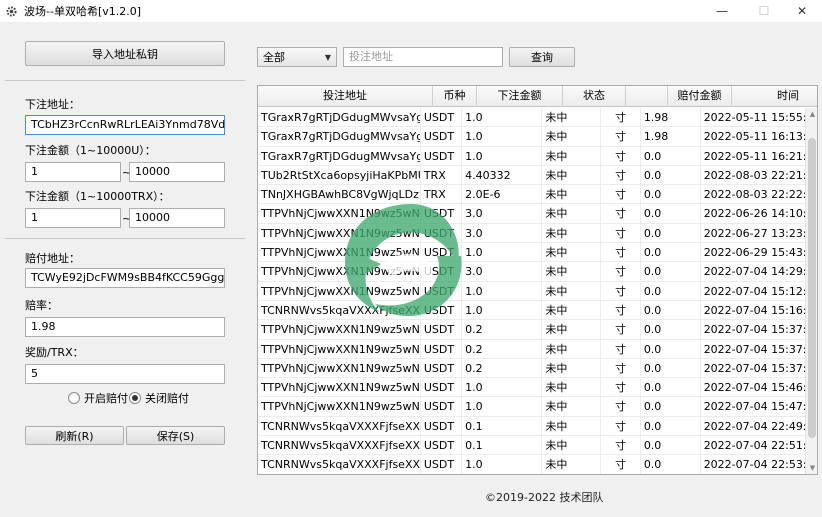 This screenshot has height=517, width=822. What do you see at coordinates (125, 125) in the screenshot?
I see `bet-address-input: TCbHZ3rCcnRwRLrLEAi3Ynmd78Vdaqqd` at bounding box center [125, 125].